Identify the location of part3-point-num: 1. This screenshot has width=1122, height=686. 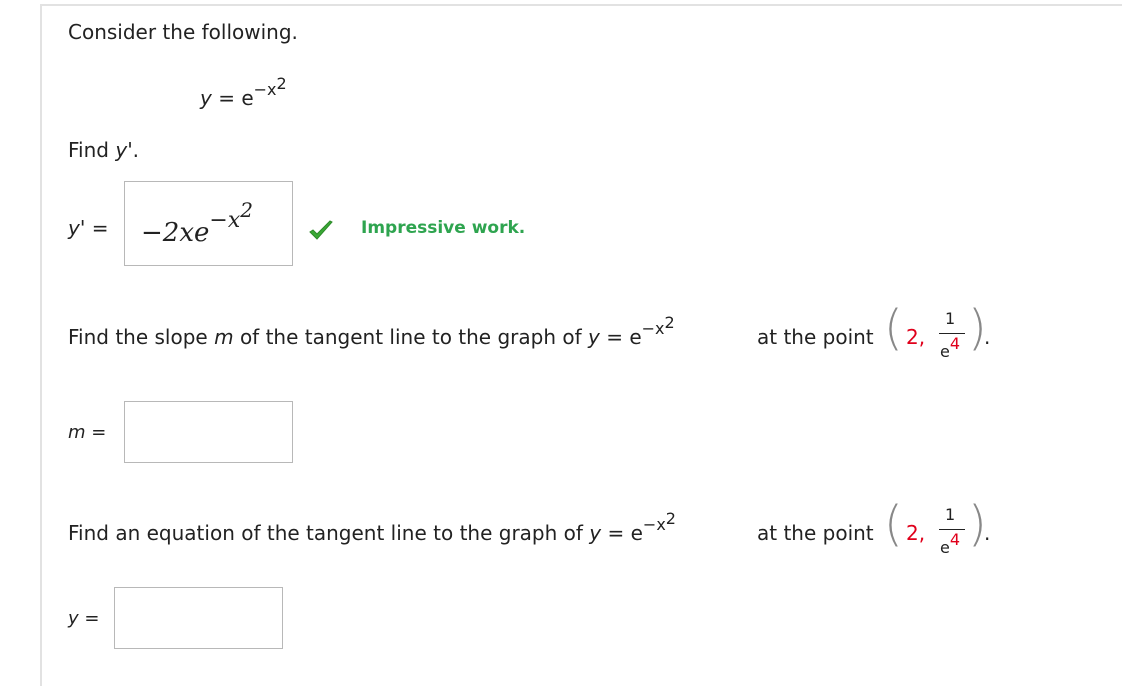
(950, 514).